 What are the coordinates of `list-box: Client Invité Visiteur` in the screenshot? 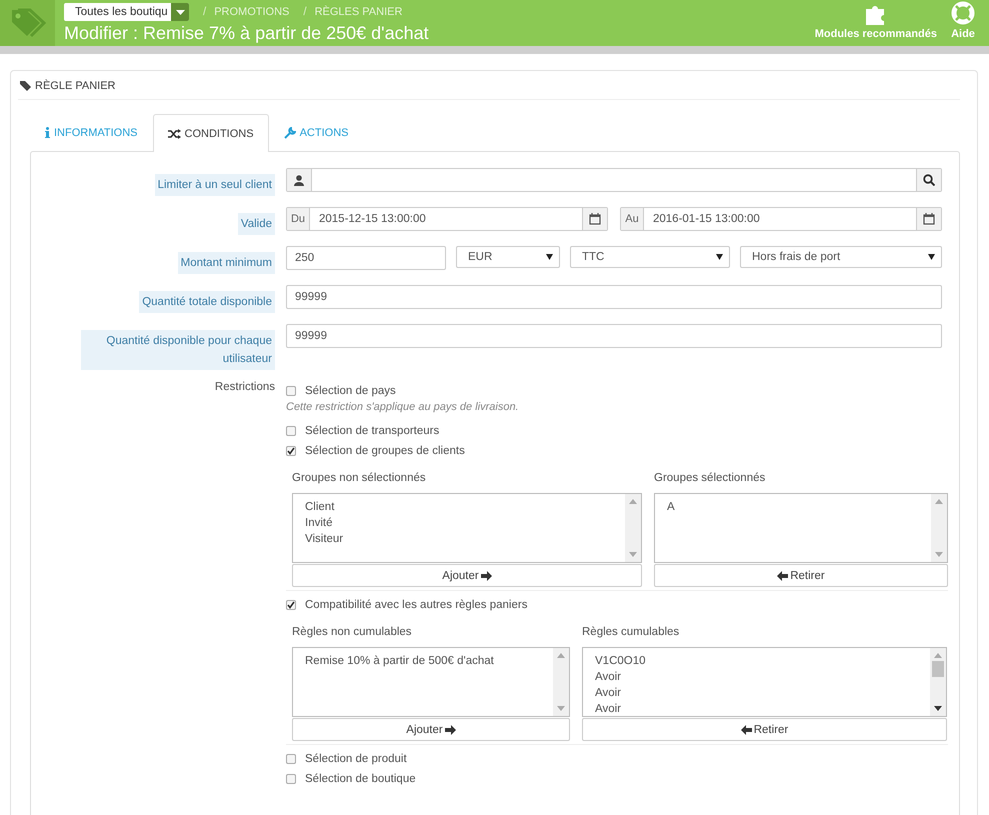 It's located at (467, 528).